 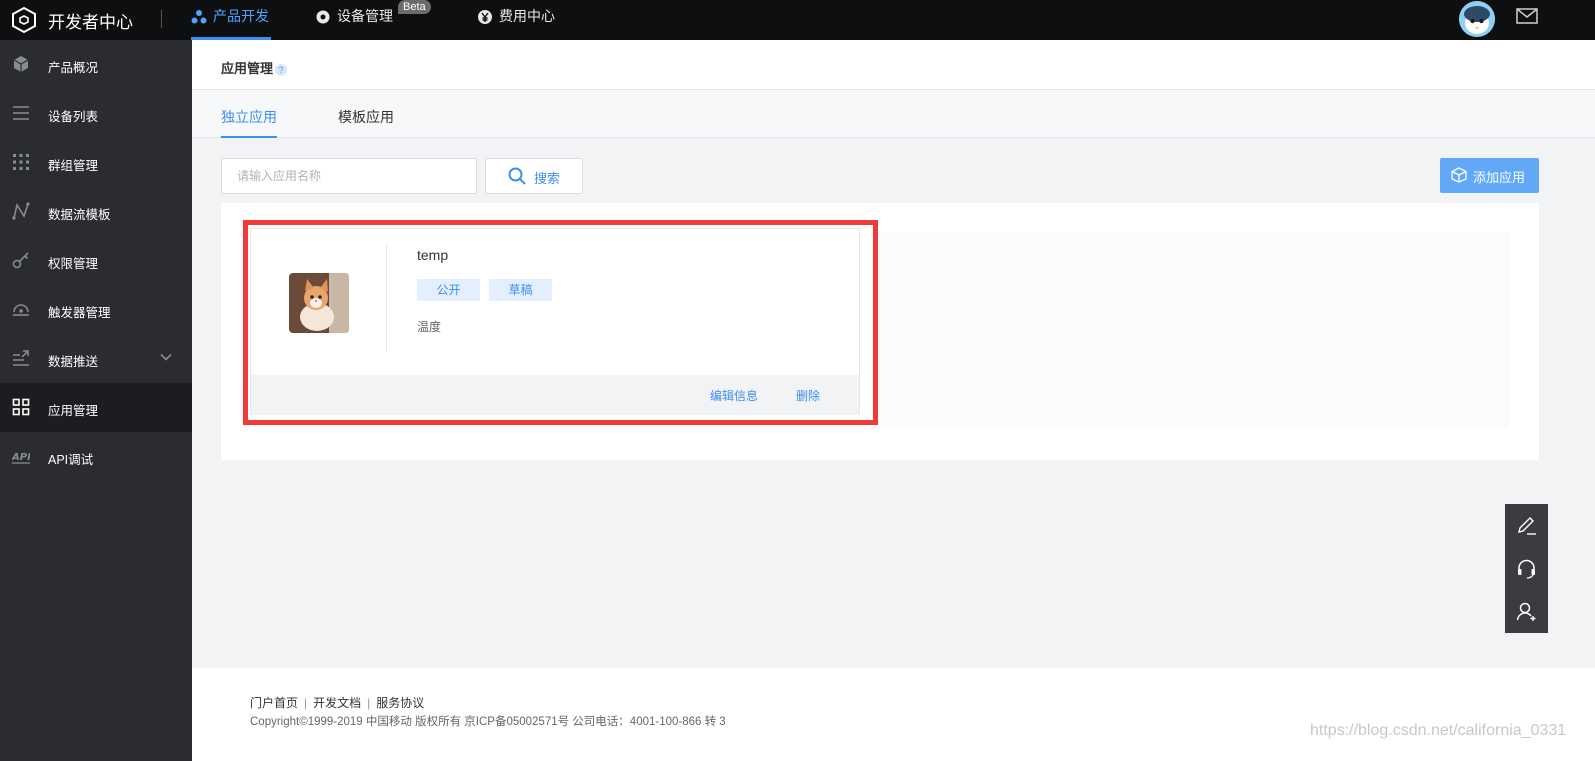 I want to click on add-user-icon, so click(x=1526, y=611).